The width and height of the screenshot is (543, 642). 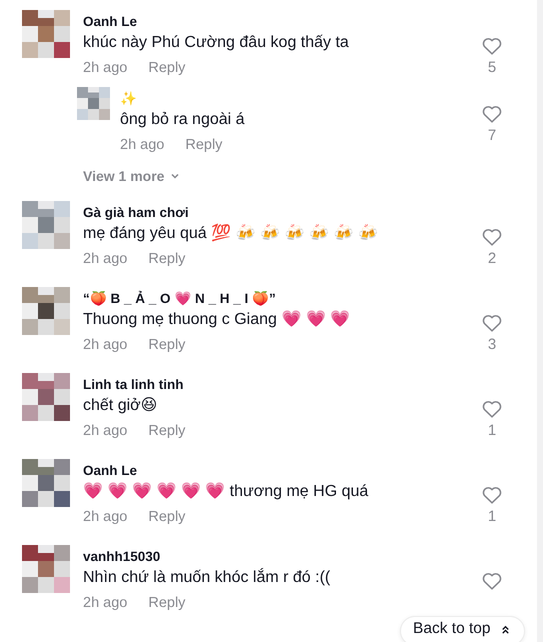 I want to click on comment-text: 💗 💗 💗 💗 💗 💗 thương mẹ HG quá, so click(x=226, y=492).